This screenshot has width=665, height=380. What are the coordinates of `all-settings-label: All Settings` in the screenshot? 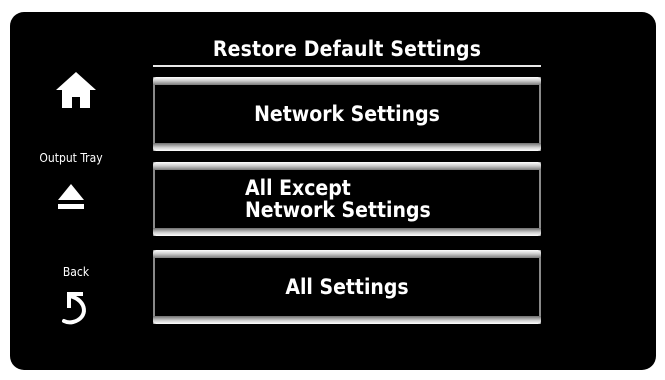 It's located at (347, 287).